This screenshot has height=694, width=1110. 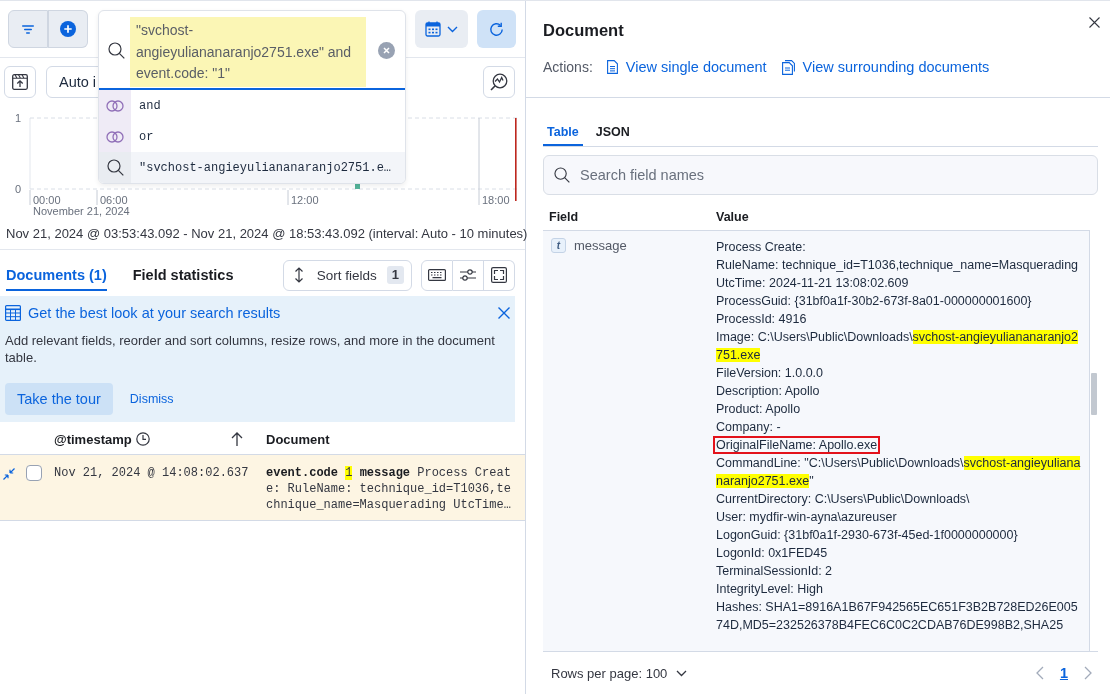 What do you see at coordinates (600, 246) in the screenshot?
I see `field-name: message` at bounding box center [600, 246].